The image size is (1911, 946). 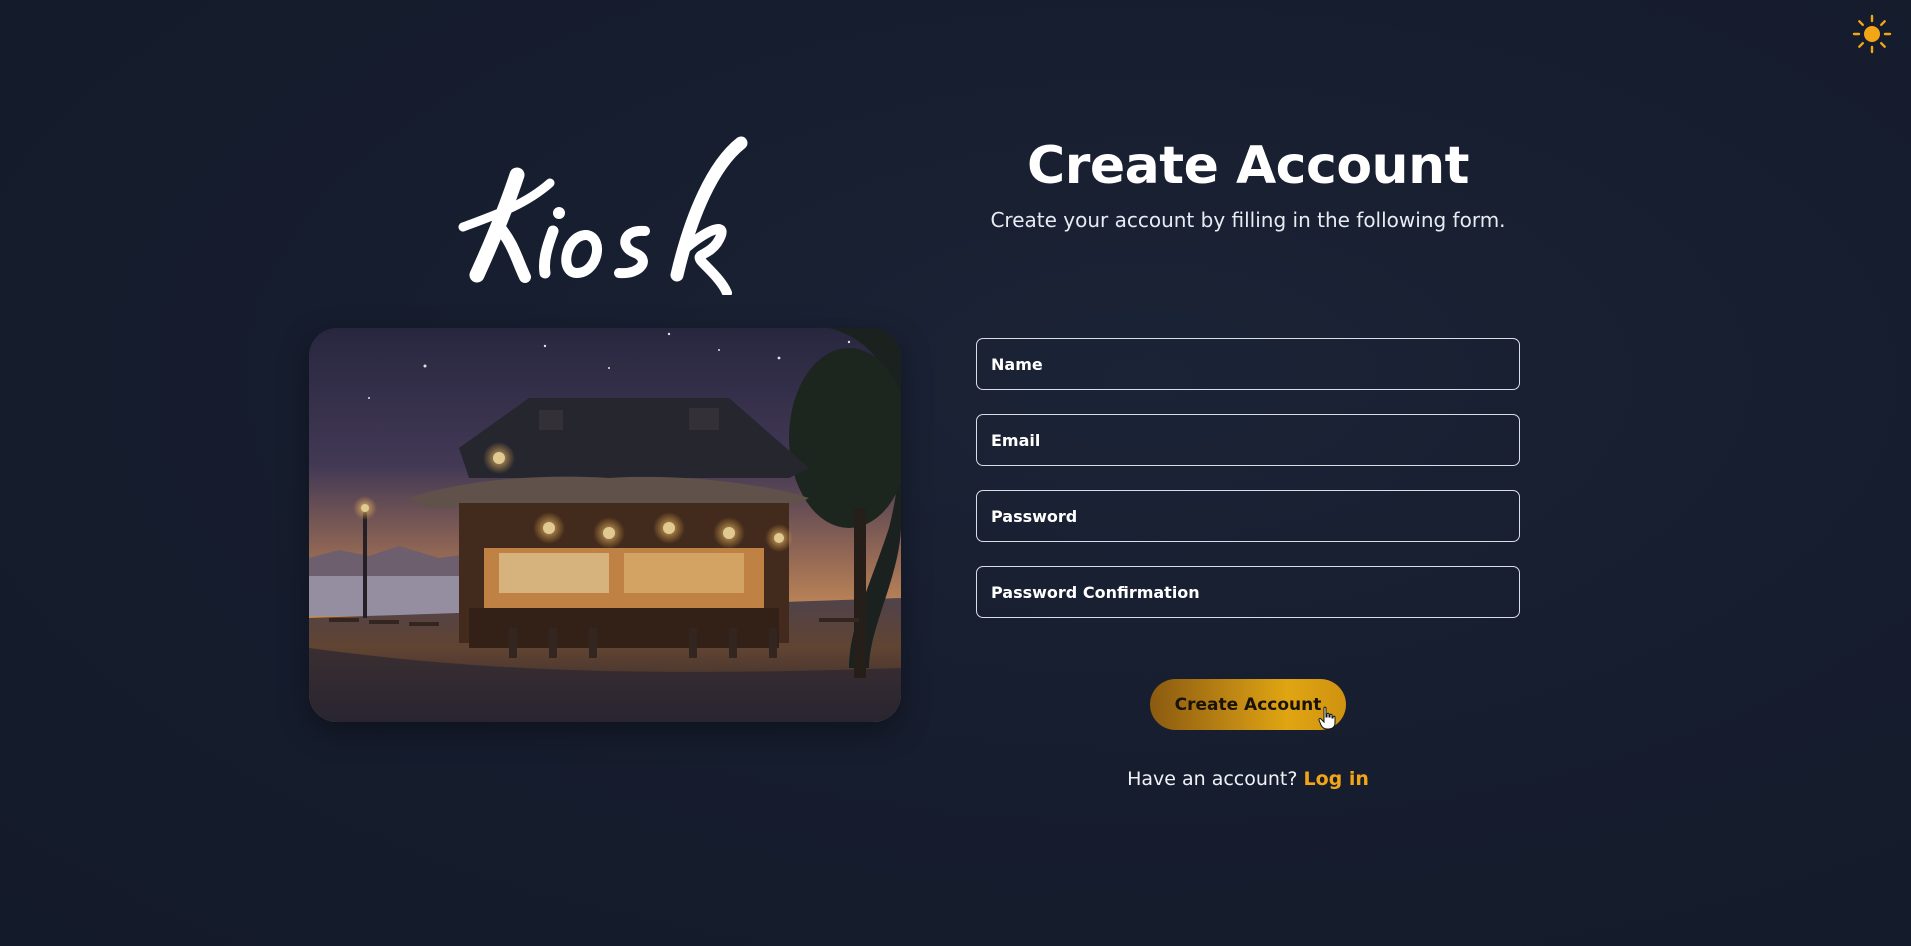 What do you see at coordinates (1248, 440) in the screenshot?
I see `email-field` at bounding box center [1248, 440].